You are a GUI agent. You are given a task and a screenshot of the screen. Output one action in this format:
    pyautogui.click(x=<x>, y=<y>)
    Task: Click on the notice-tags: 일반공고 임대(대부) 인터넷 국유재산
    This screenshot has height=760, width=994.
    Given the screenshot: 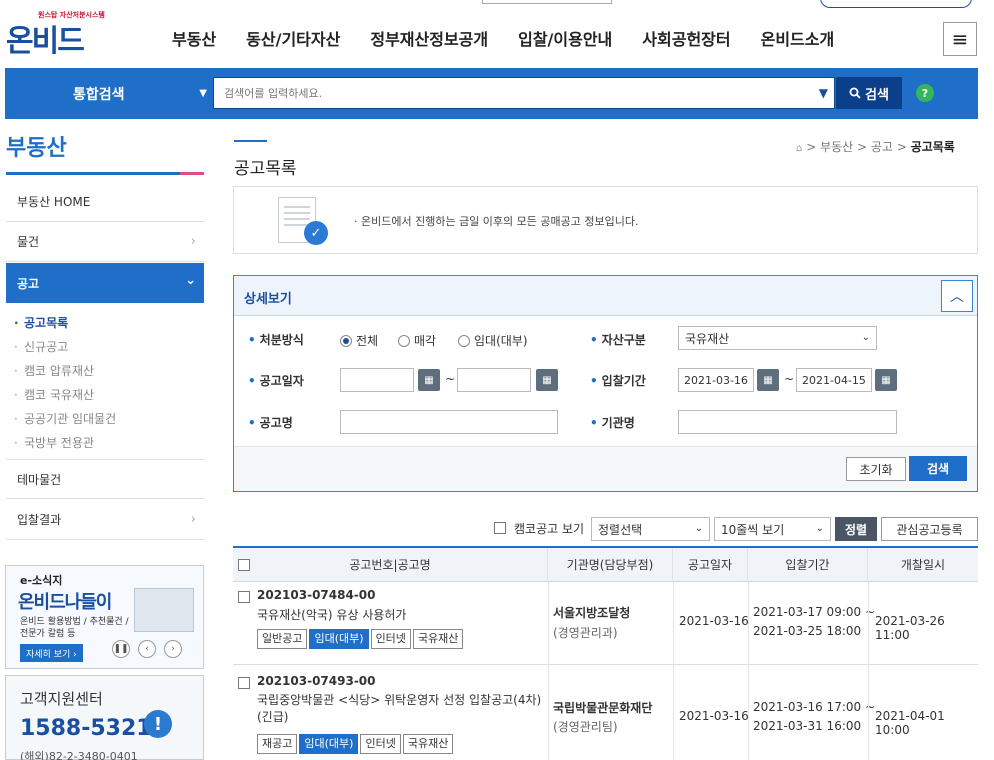 What is the action you would take?
    pyautogui.click(x=361, y=639)
    